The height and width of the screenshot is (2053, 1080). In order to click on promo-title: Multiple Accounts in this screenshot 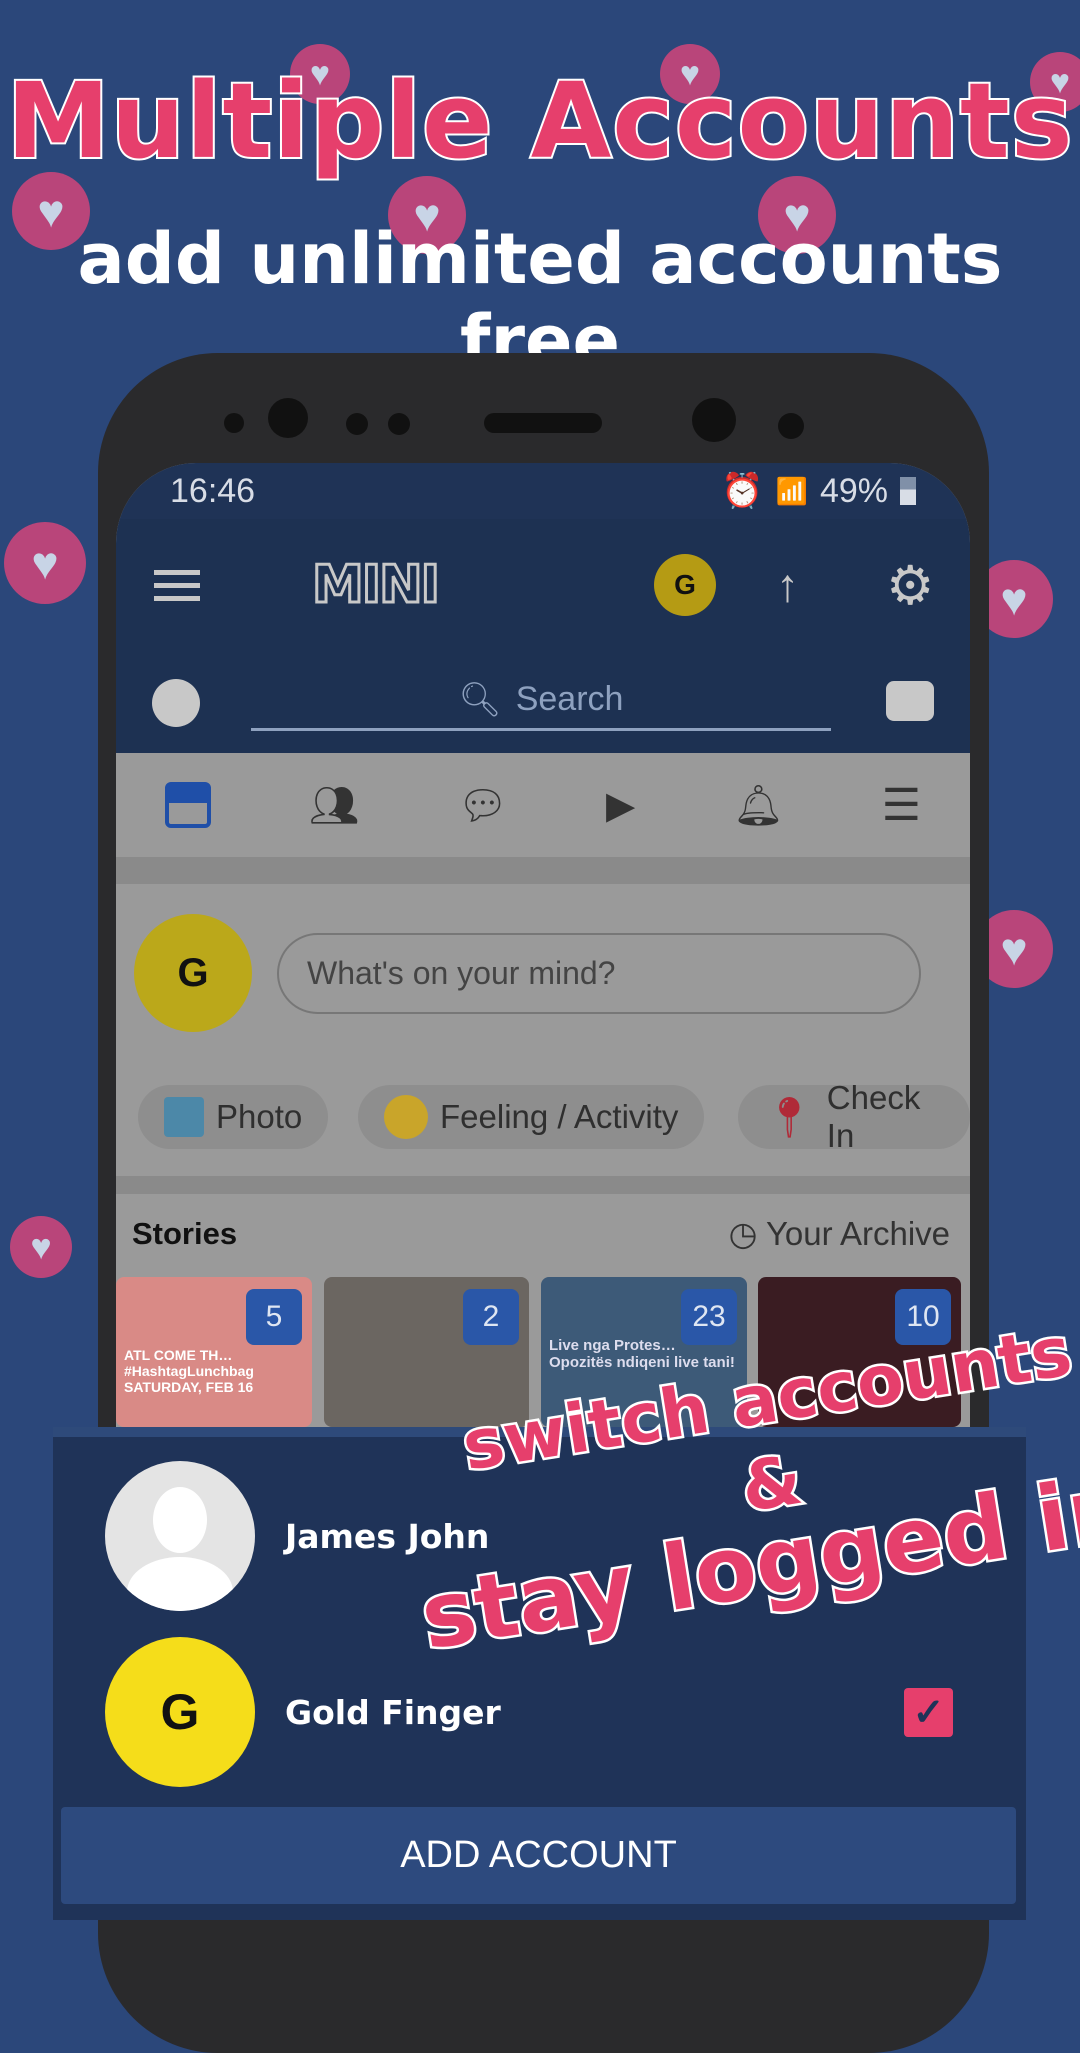, I will do `click(539, 121)`.